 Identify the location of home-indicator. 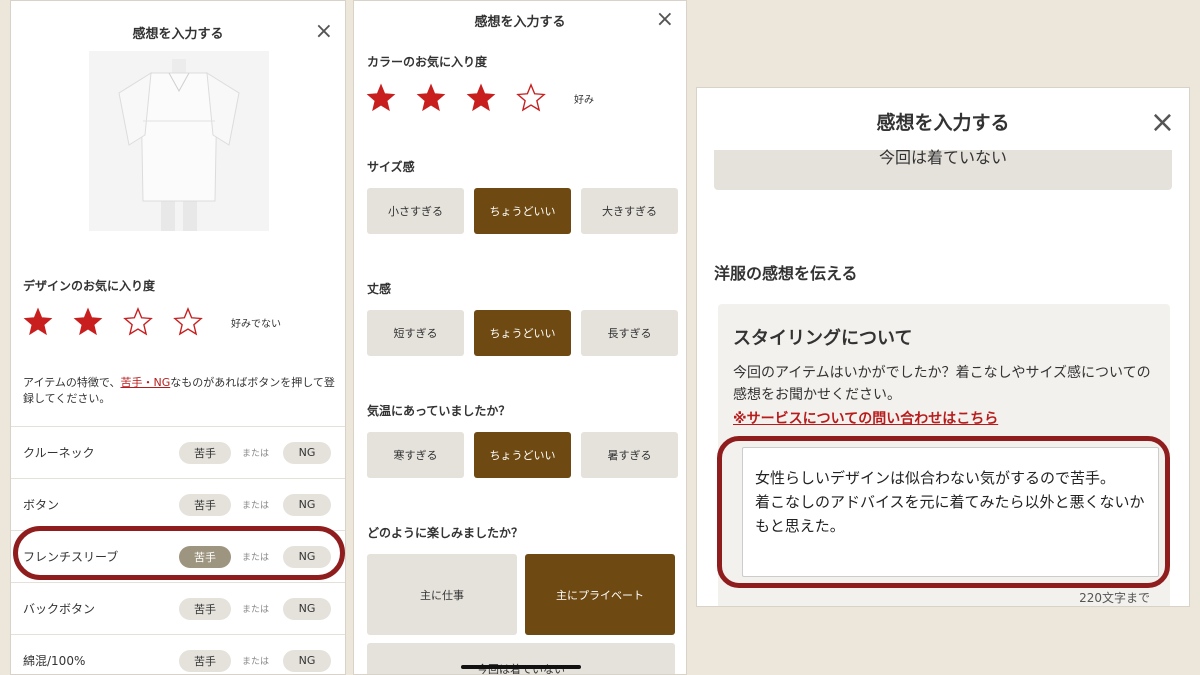
(521, 667).